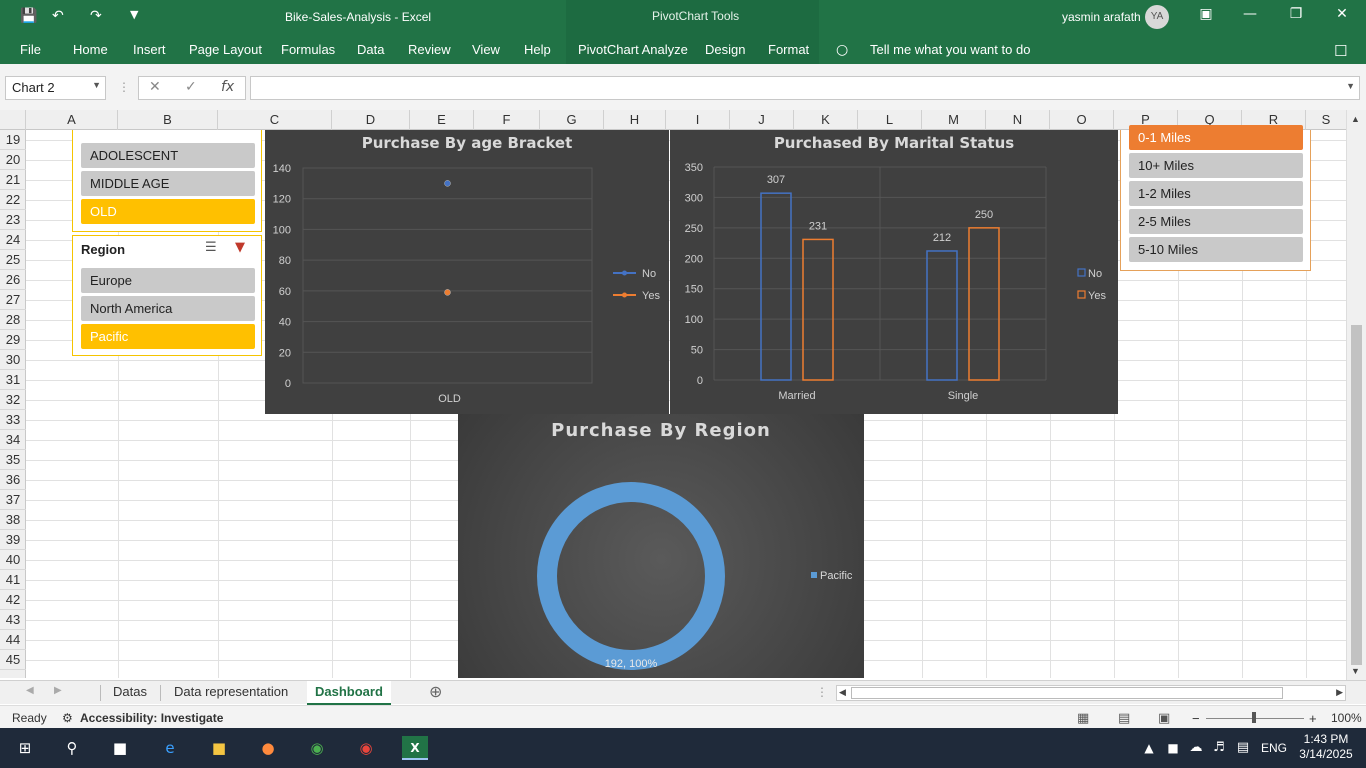 This screenshot has height=768, width=1366. What do you see at coordinates (1216, 165) in the screenshot?
I see `slicer-item-10-plus-miles: 10+ Miles` at bounding box center [1216, 165].